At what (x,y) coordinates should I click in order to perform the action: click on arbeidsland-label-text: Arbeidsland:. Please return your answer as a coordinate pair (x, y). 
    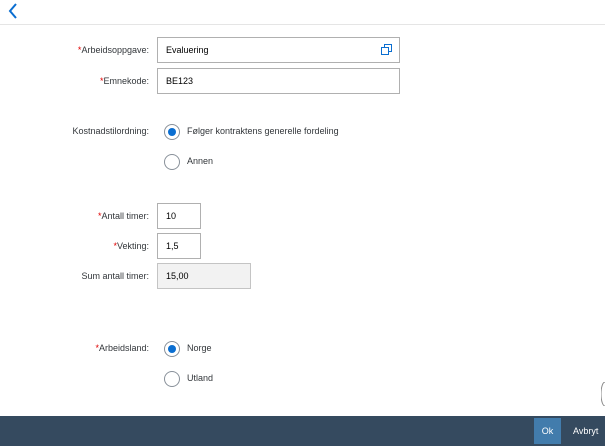
    Looking at the image, I should click on (123, 348).